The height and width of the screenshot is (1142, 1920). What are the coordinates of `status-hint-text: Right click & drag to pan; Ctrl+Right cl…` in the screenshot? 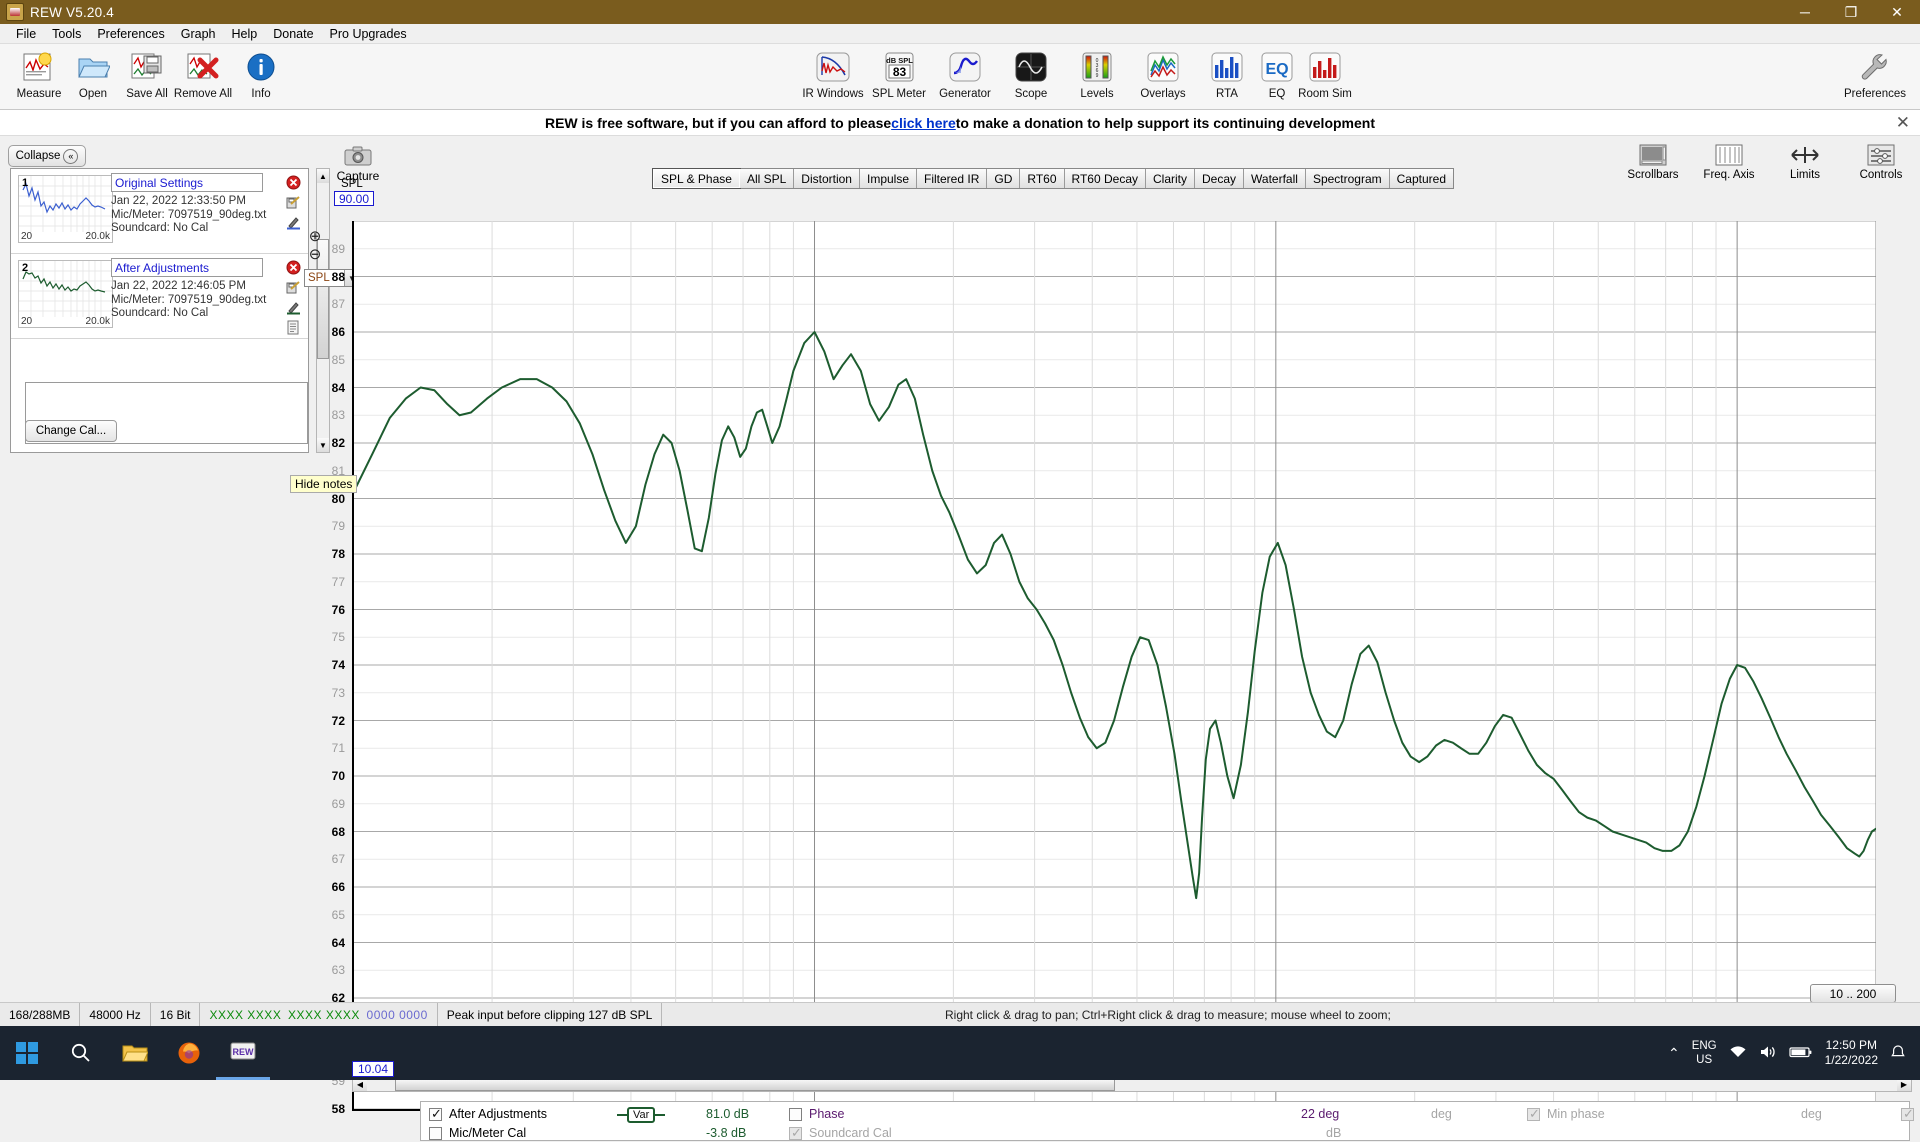 It's located at (1168, 1014).